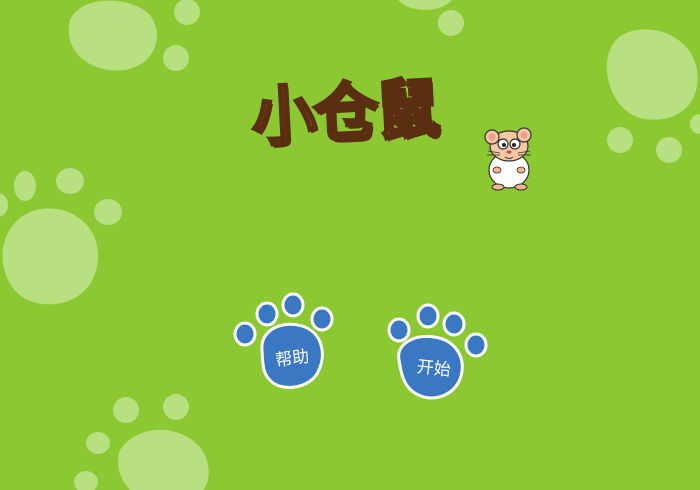 This screenshot has height=490, width=700. I want to click on game-title: 小仓鼠, so click(345, 118).